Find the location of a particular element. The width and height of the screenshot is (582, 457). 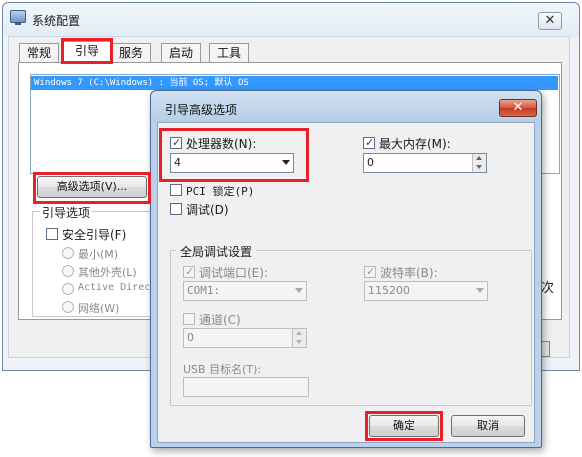

partially-hidden-text: 次 is located at coordinates (548, 288).